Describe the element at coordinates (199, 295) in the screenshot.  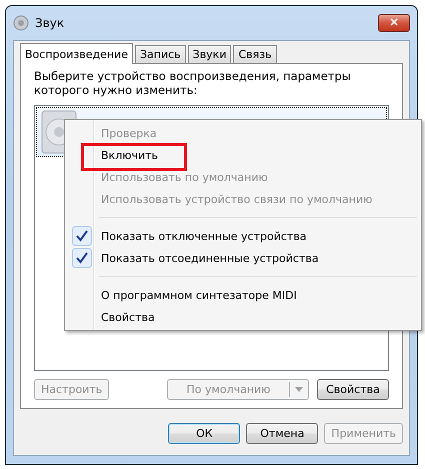
I see `menu-item: О программном синтезаторе MIDI` at that location.